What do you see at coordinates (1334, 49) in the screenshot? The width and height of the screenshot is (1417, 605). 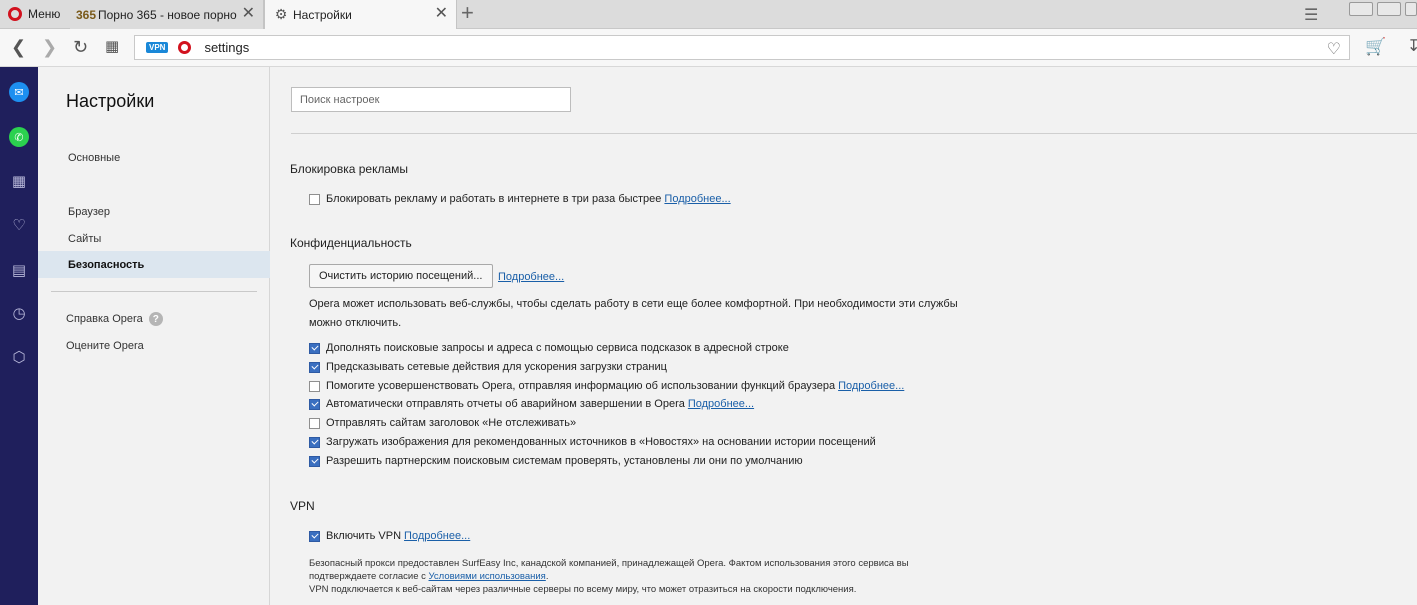 I see `bookmark-heart-icon: ♡` at bounding box center [1334, 49].